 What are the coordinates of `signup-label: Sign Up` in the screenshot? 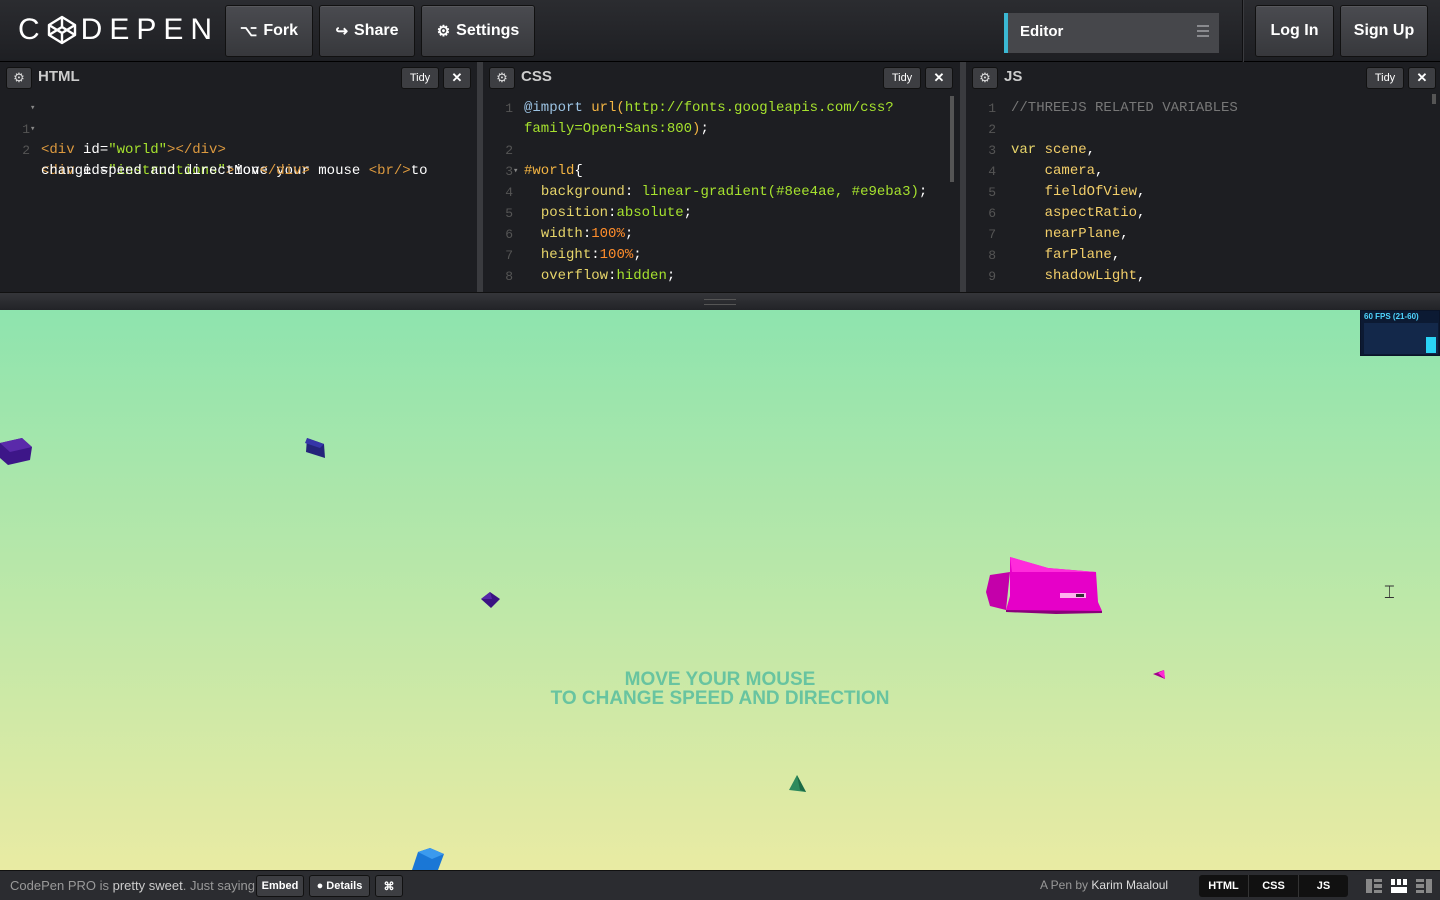 It's located at (1384, 30).